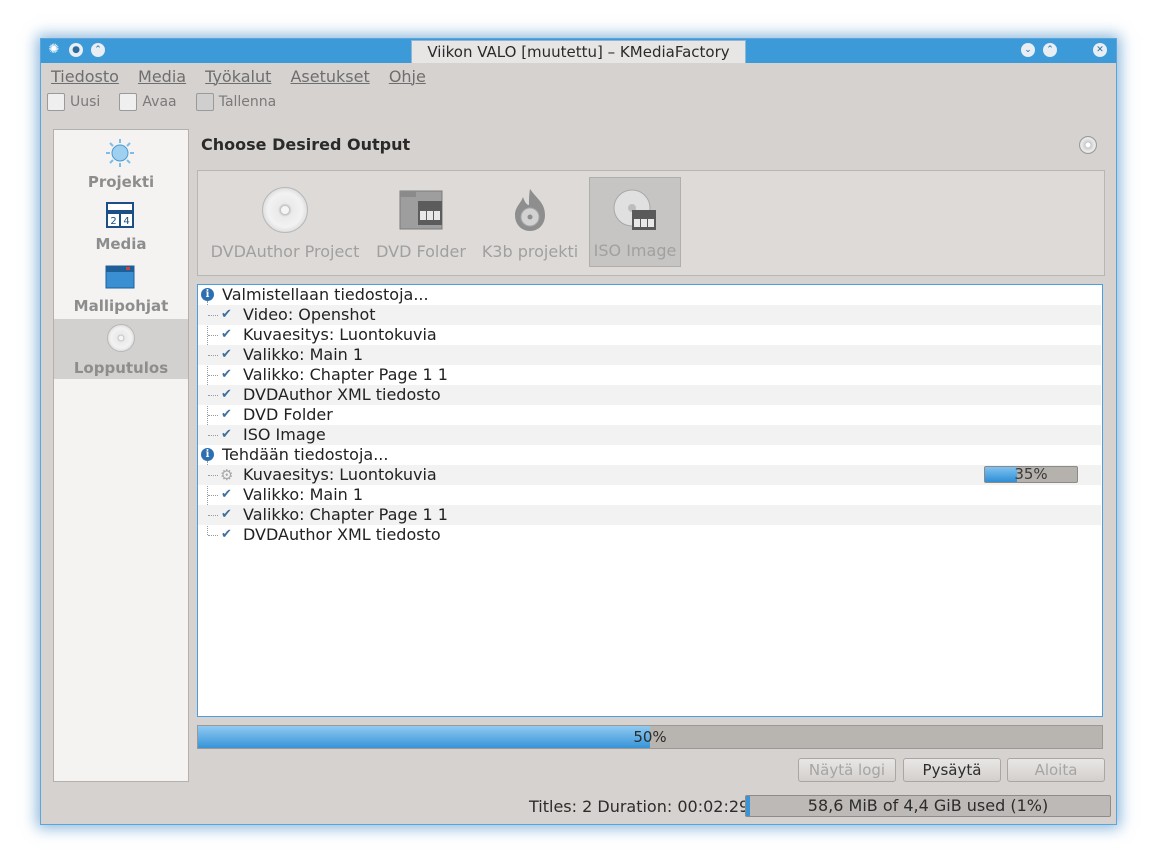  Describe the element at coordinates (285, 210) in the screenshot. I see `dvdauthor-disc-icon` at that location.